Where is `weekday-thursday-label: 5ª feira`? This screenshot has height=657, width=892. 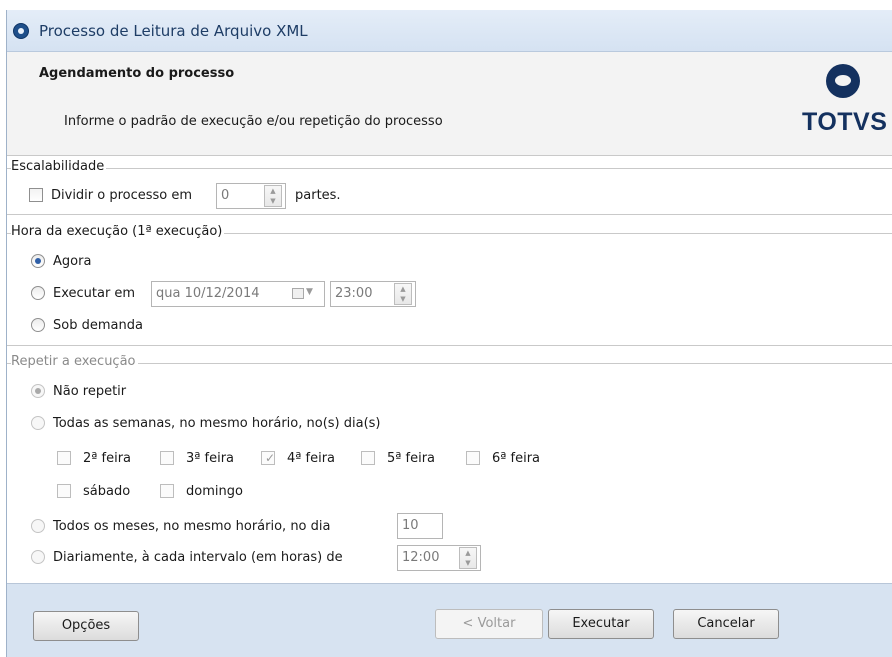 weekday-thursday-label: 5ª feira is located at coordinates (411, 458).